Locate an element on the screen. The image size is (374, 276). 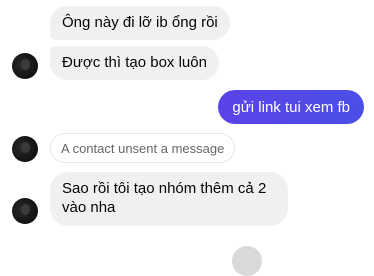
unsent-message-notice: A contact unsent a message is located at coordinates (143, 148).